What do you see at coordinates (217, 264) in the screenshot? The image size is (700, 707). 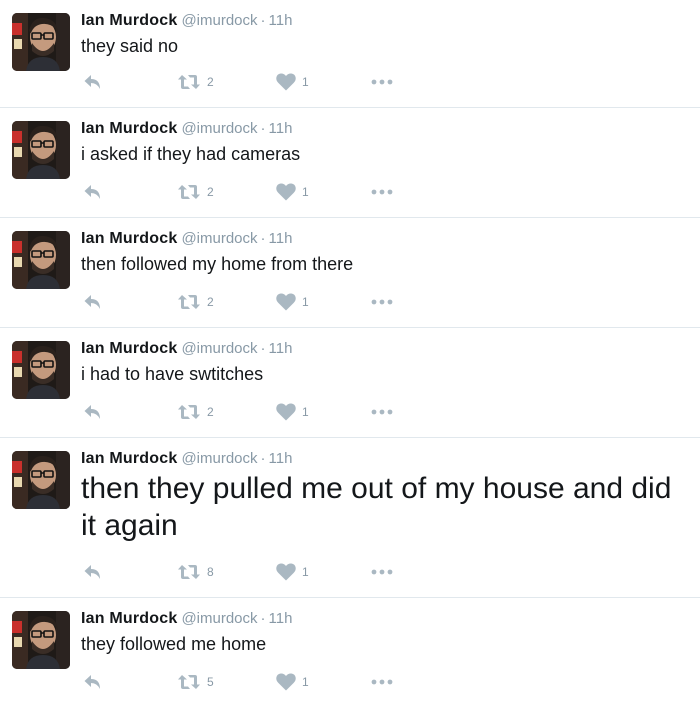 I see `tweet-text: then followed my home from there` at bounding box center [217, 264].